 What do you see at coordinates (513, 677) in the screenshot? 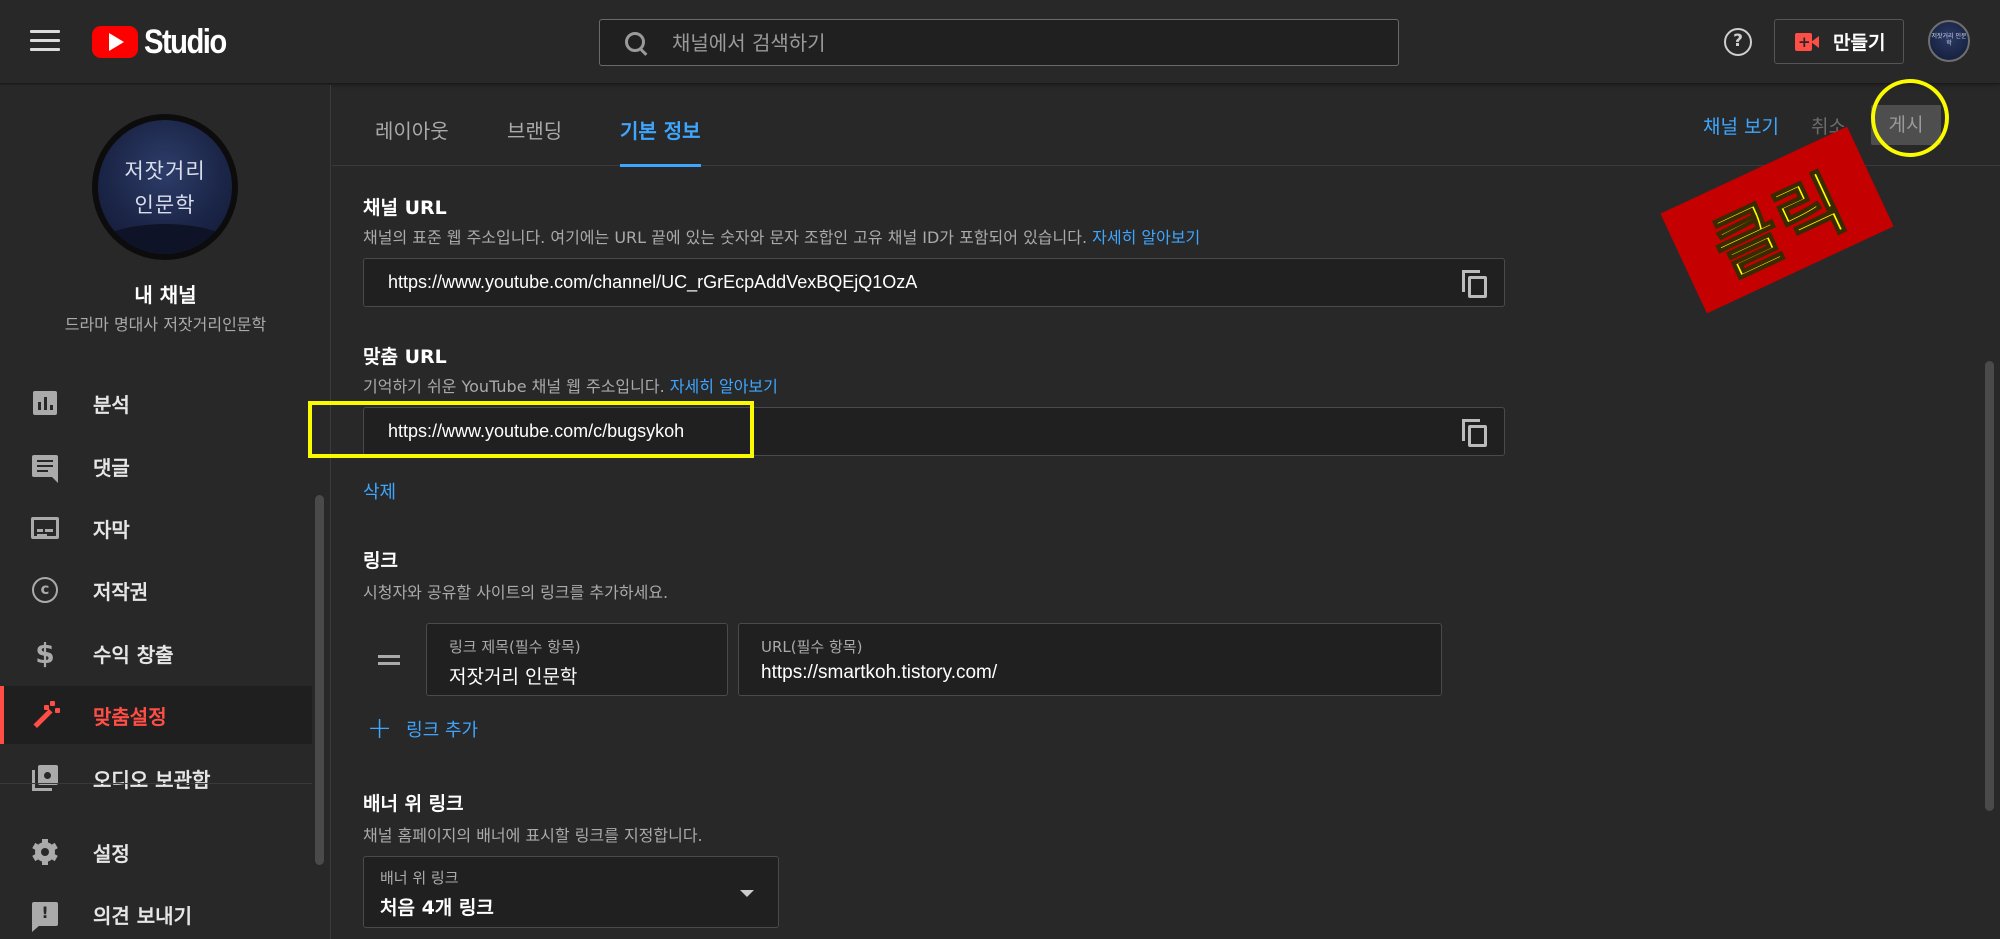
I see `link-title-field-value: 저잣거리 인문학` at bounding box center [513, 677].